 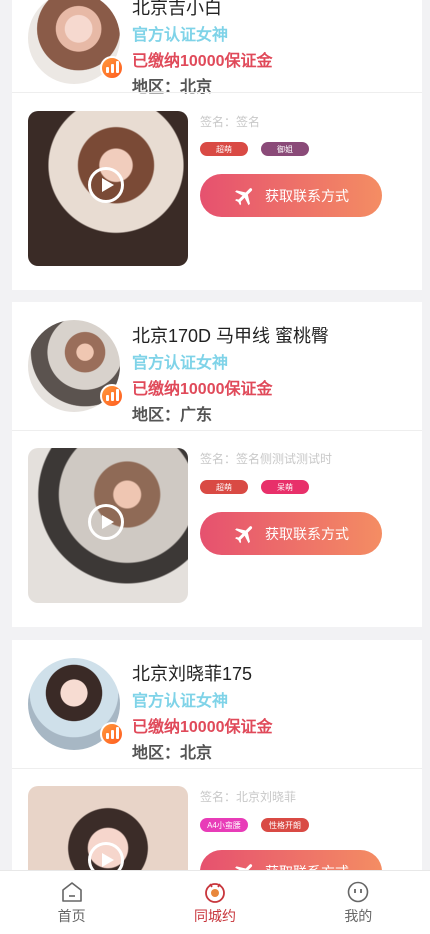 I want to click on tab-home: 首页, so click(x=71, y=902).